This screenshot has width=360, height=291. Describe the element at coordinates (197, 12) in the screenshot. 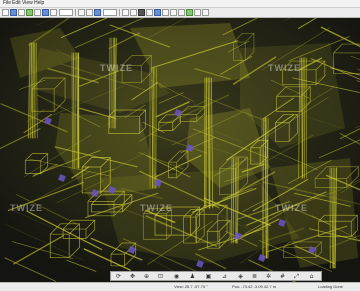

I see `grid-toggle-icon` at that location.